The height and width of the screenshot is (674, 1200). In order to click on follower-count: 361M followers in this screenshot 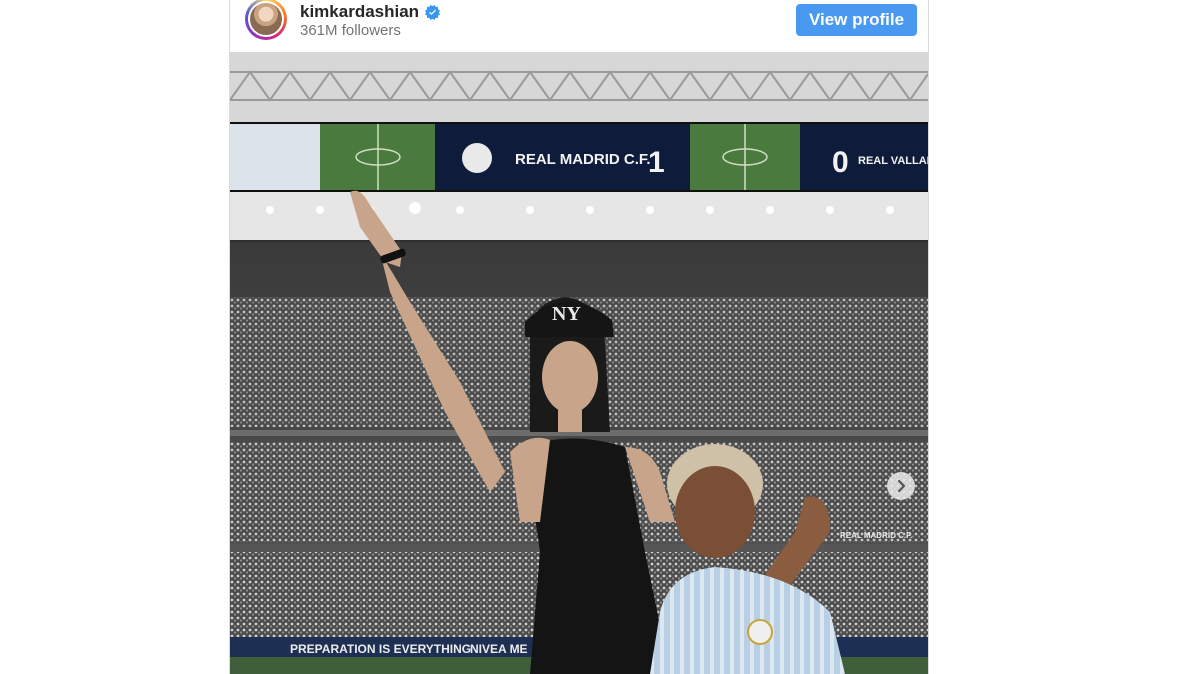, I will do `click(350, 30)`.